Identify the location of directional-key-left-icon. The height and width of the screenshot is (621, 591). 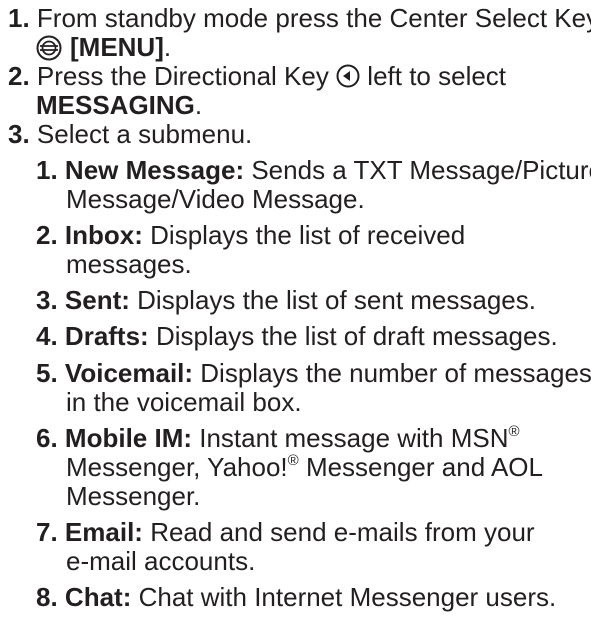
(348, 76).